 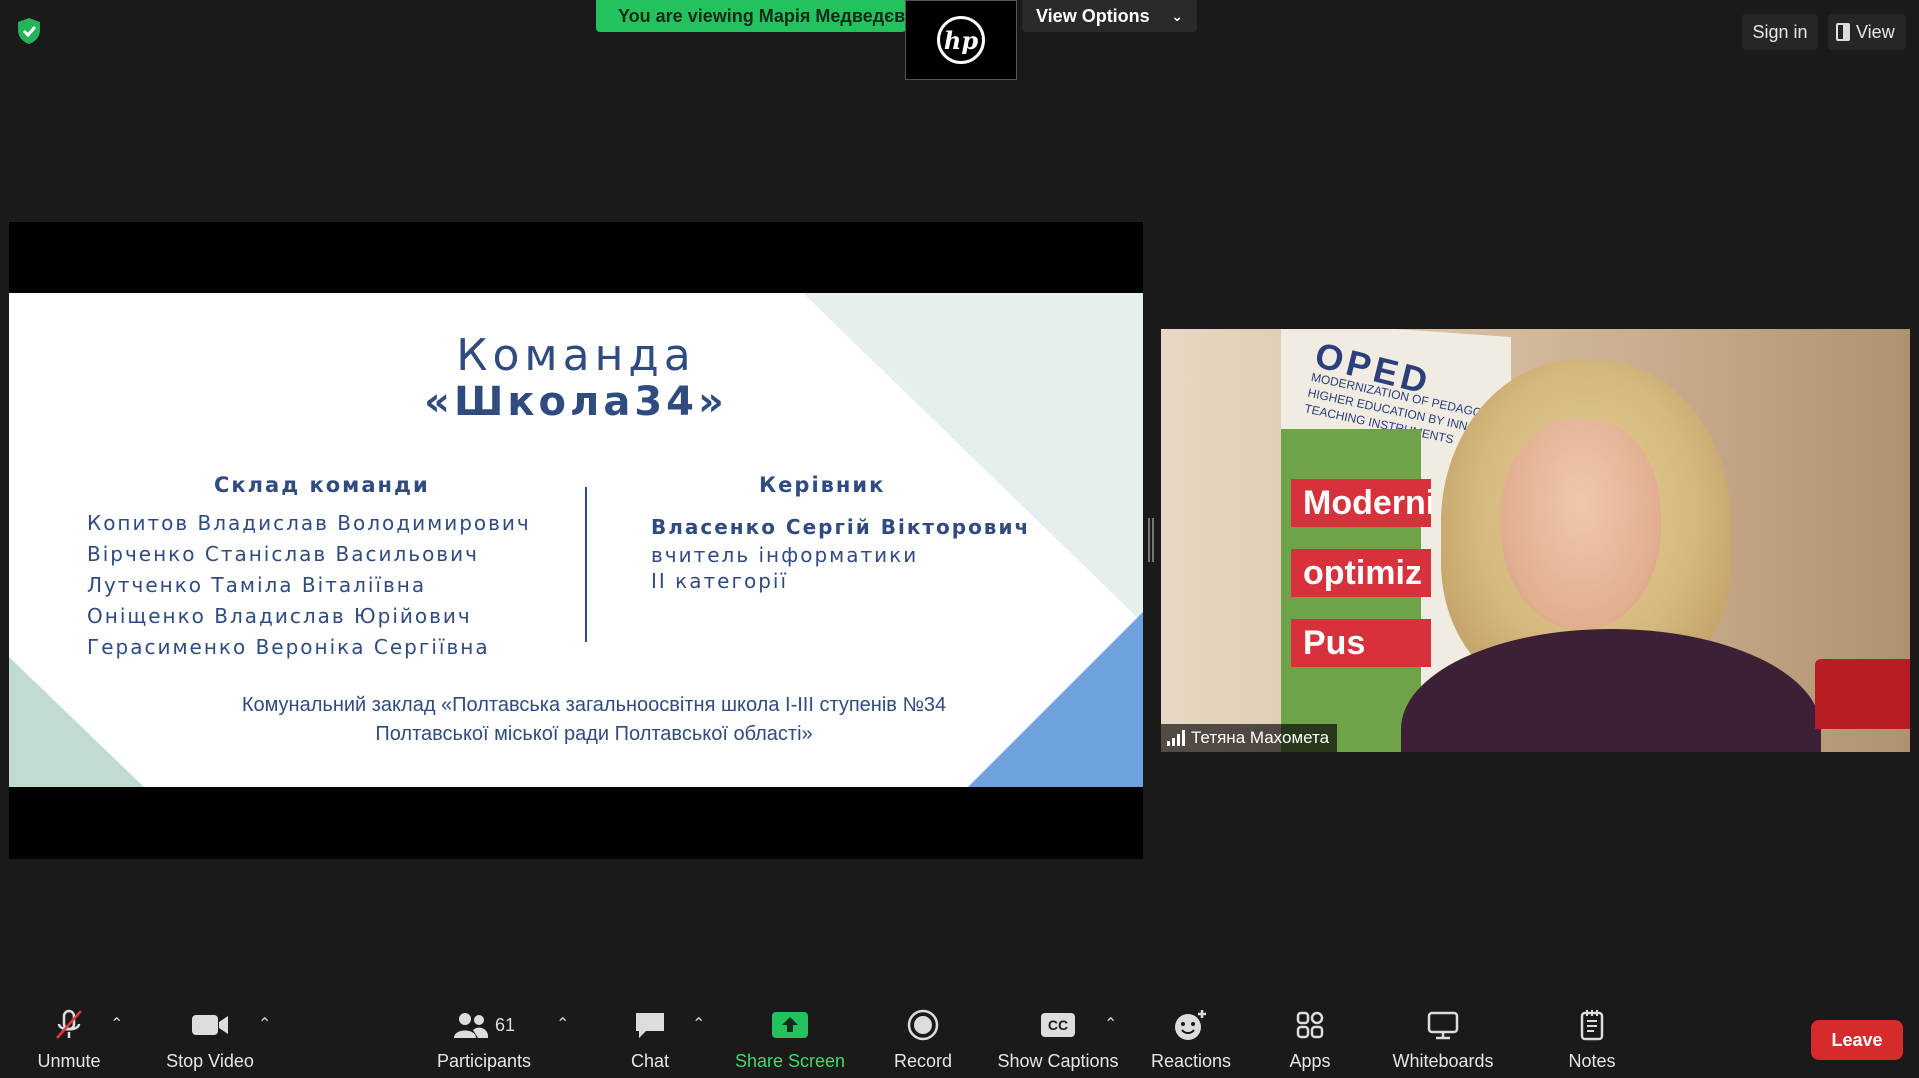 What do you see at coordinates (69, 1061) in the screenshot?
I see `unmute-label: Unmute` at bounding box center [69, 1061].